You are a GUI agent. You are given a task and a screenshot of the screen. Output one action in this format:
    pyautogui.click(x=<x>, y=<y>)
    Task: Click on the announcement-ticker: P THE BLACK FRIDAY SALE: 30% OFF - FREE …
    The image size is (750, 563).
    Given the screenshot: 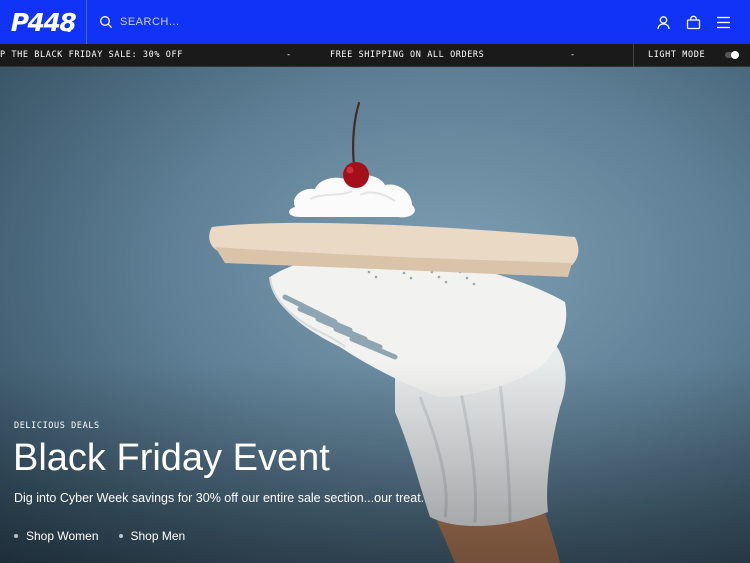 What is the action you would take?
    pyautogui.click(x=375, y=55)
    